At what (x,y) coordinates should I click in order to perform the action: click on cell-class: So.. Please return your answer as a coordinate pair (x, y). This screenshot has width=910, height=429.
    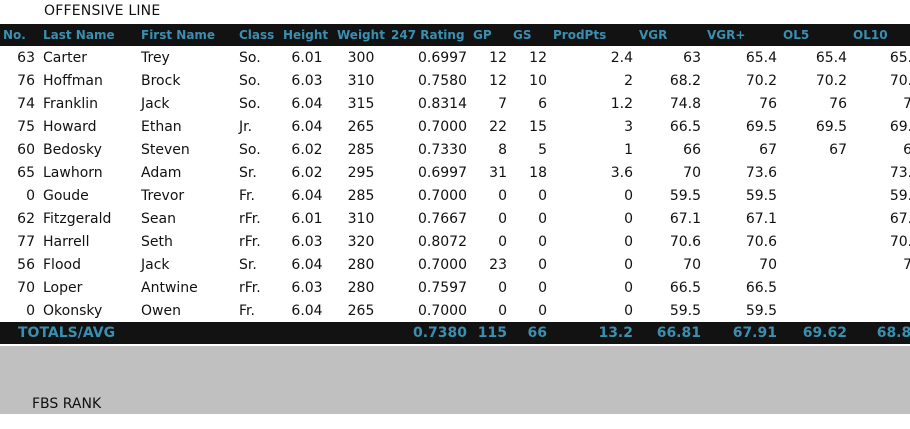
    Looking at the image, I should click on (250, 80).